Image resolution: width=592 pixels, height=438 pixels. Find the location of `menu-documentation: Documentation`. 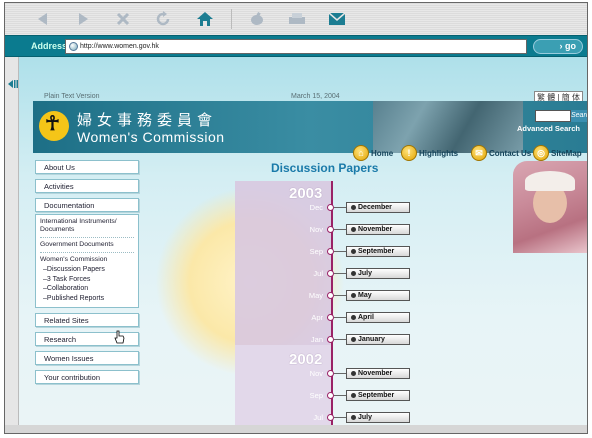

menu-documentation: Documentation is located at coordinates (87, 205).